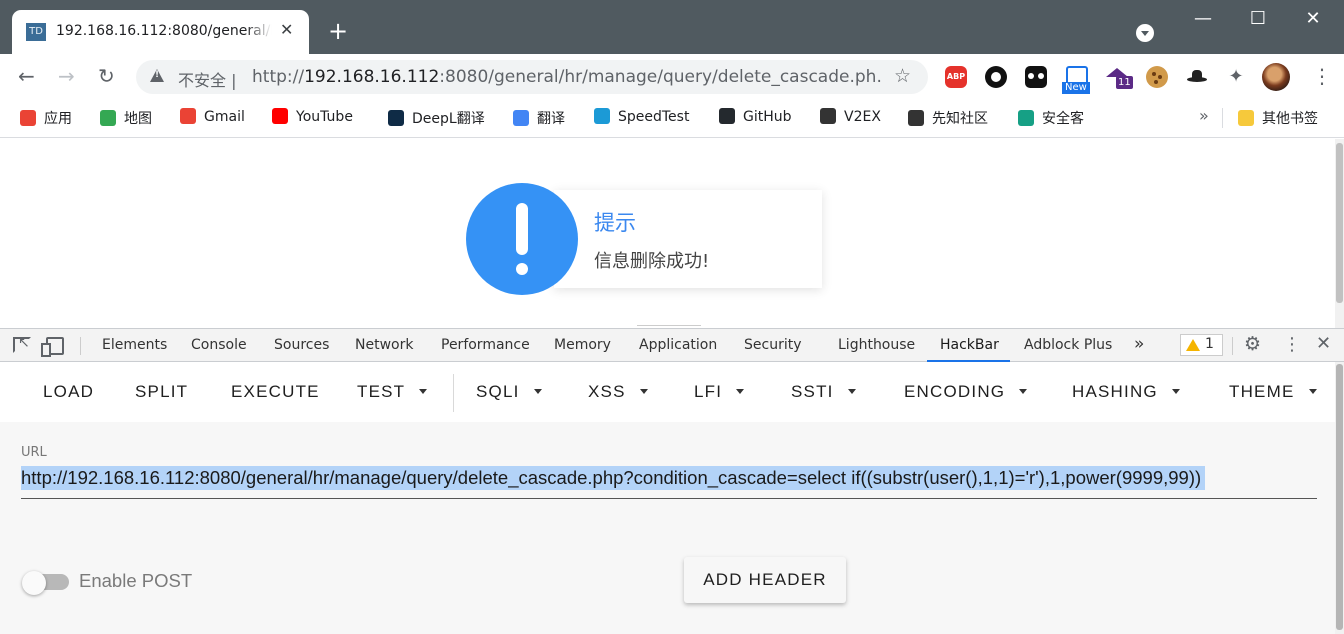 The height and width of the screenshot is (634, 1344). What do you see at coordinates (618, 392) in the screenshot?
I see `xss-menu: XSS` at bounding box center [618, 392].